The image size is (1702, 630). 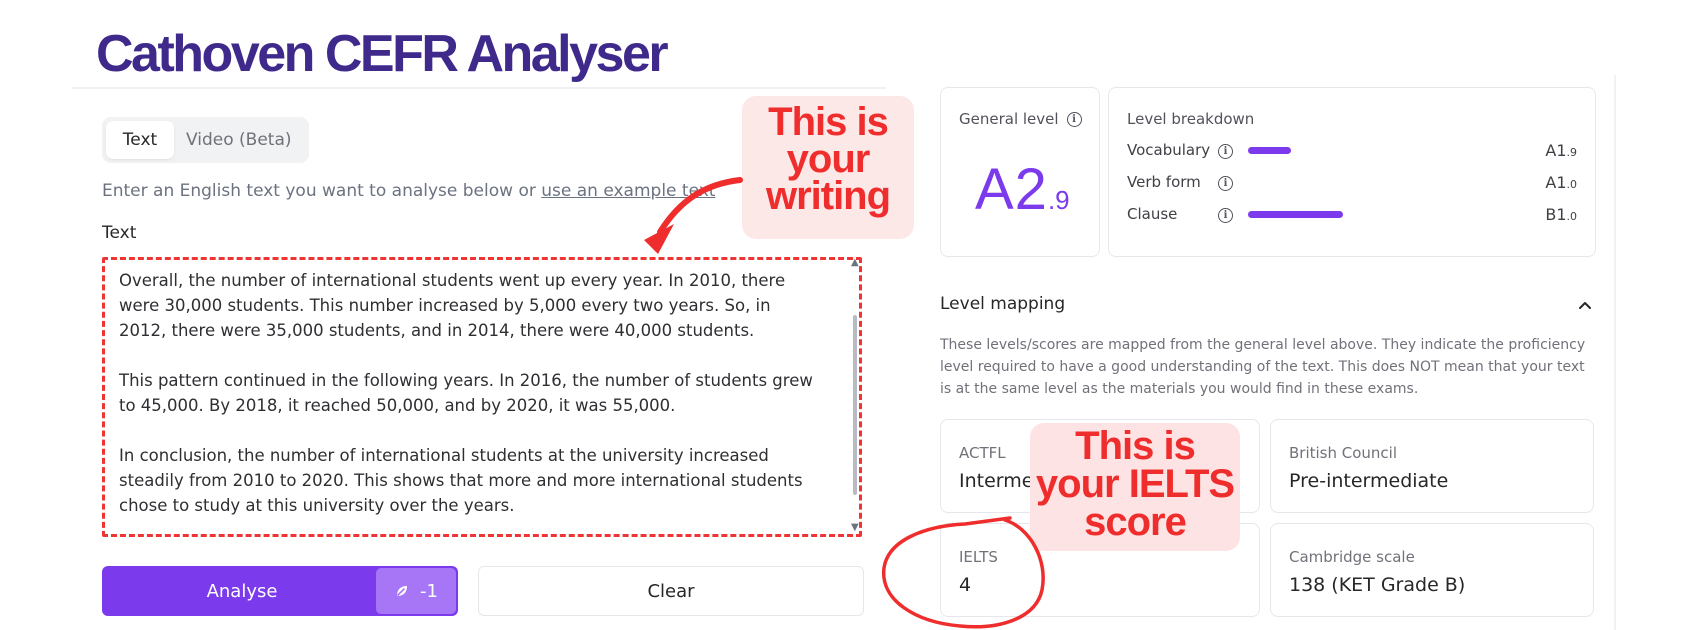 I want to click on tab-video-beta: Video (Beta), so click(x=239, y=140).